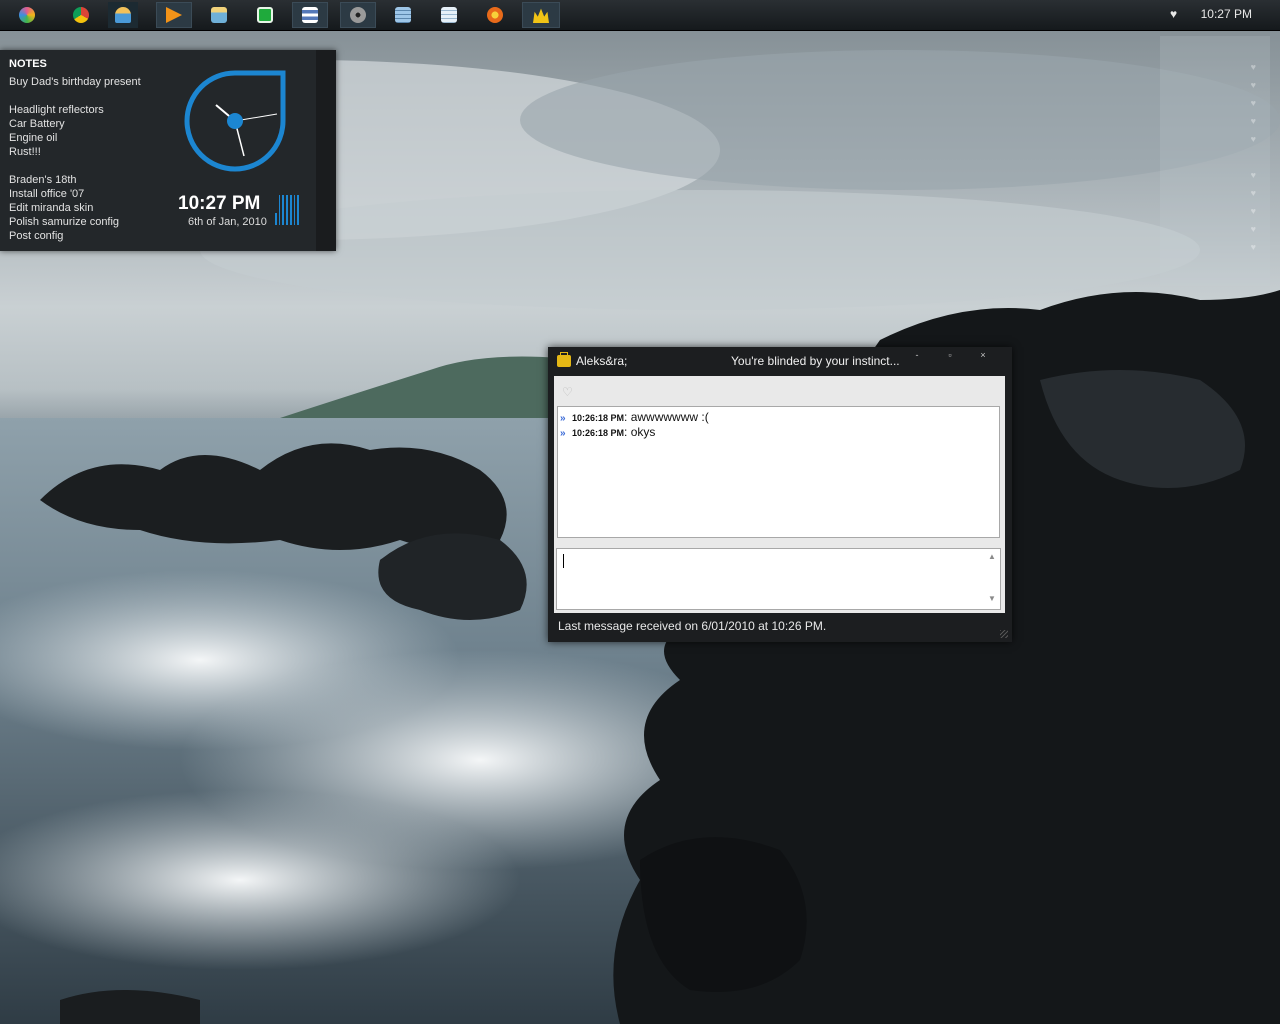 The width and height of the screenshot is (1280, 1024). I want to click on message-row: » 10:26:18 PM: okys, so click(608, 432).